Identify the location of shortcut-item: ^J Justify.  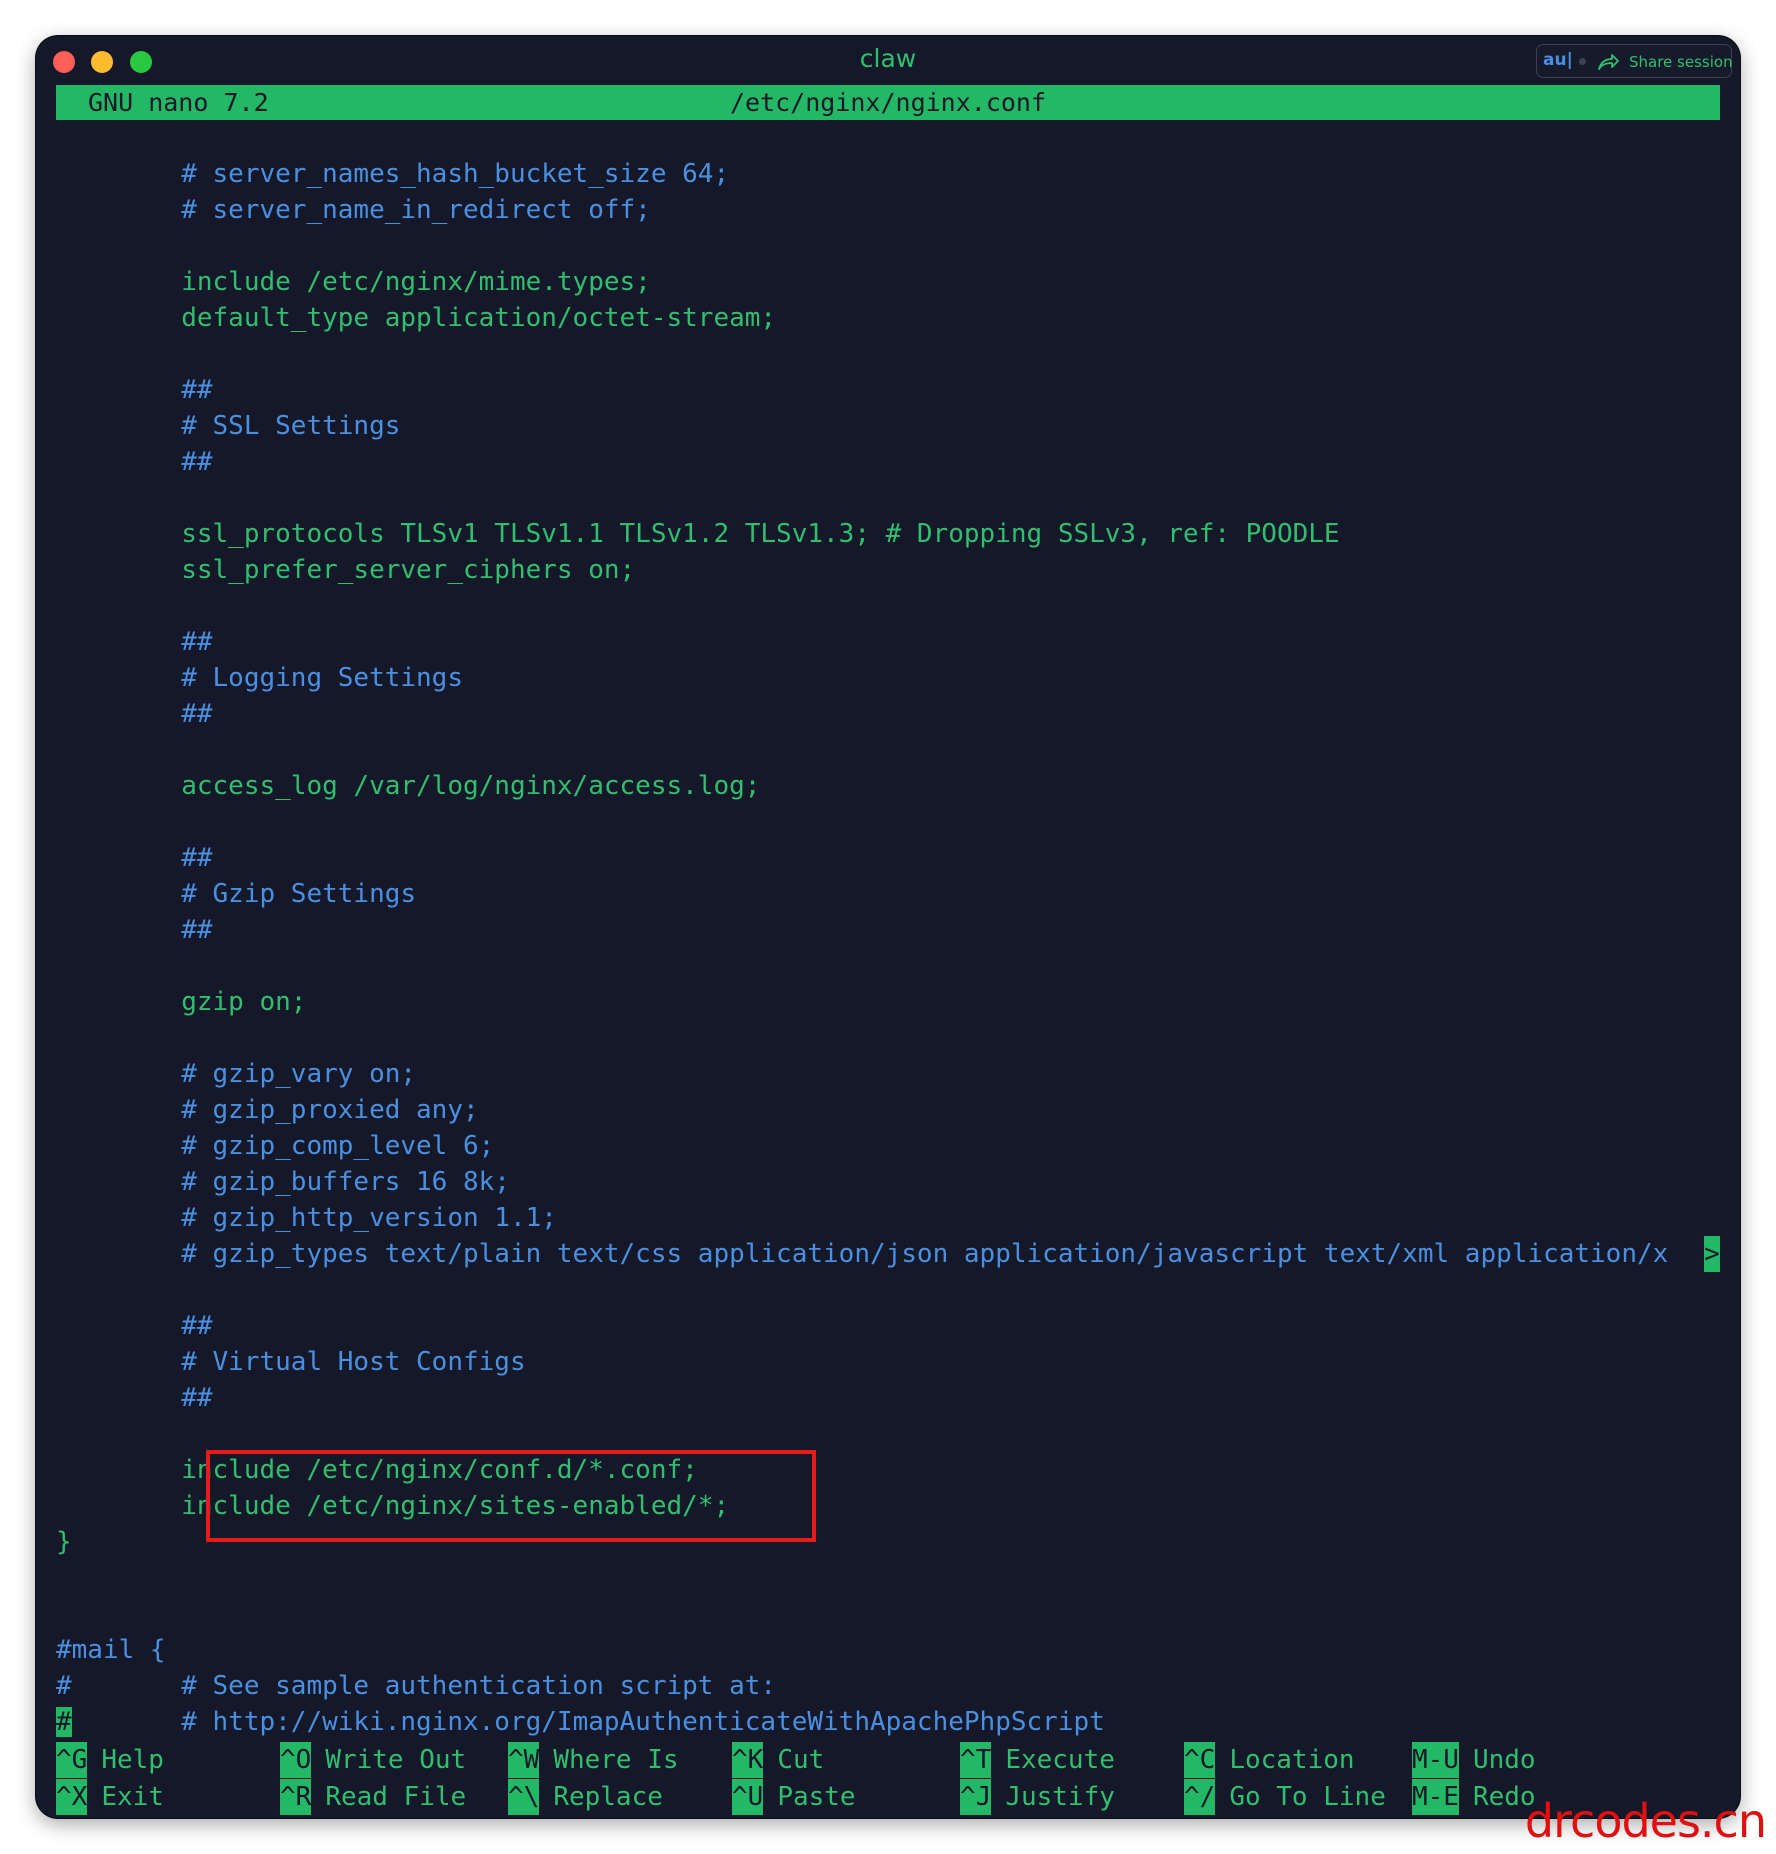
(1037, 1797).